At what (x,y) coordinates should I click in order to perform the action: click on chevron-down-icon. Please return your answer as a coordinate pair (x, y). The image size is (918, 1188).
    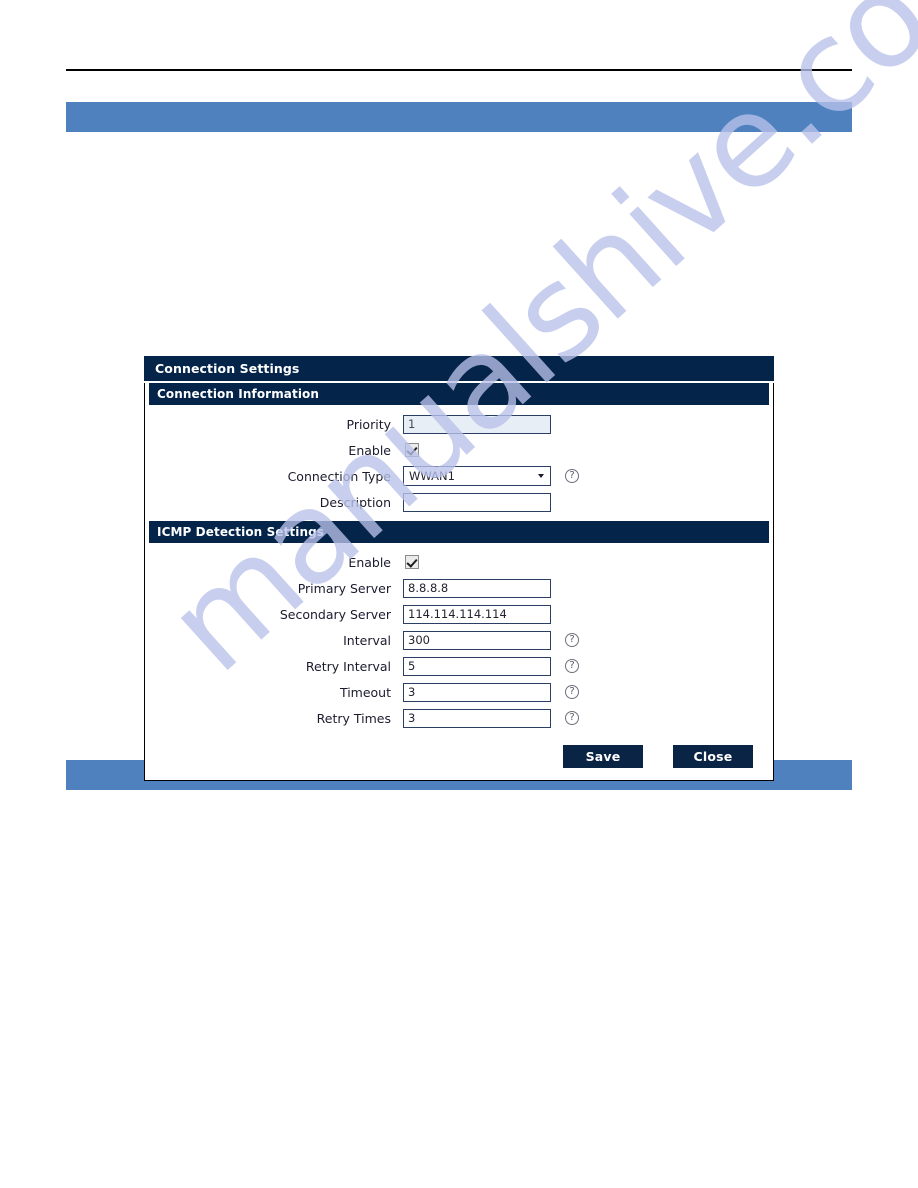
    Looking at the image, I should click on (541, 476).